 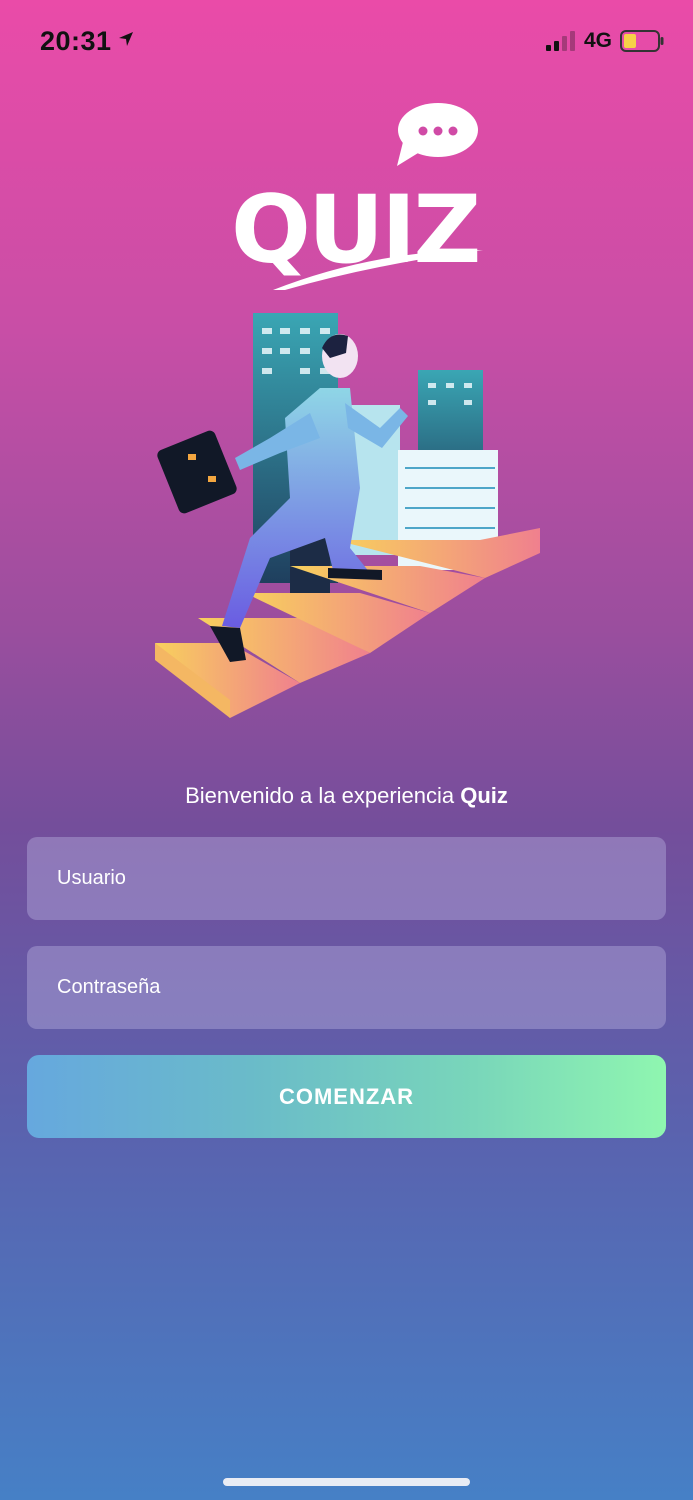 I want to click on password-field, so click(x=346, y=987).